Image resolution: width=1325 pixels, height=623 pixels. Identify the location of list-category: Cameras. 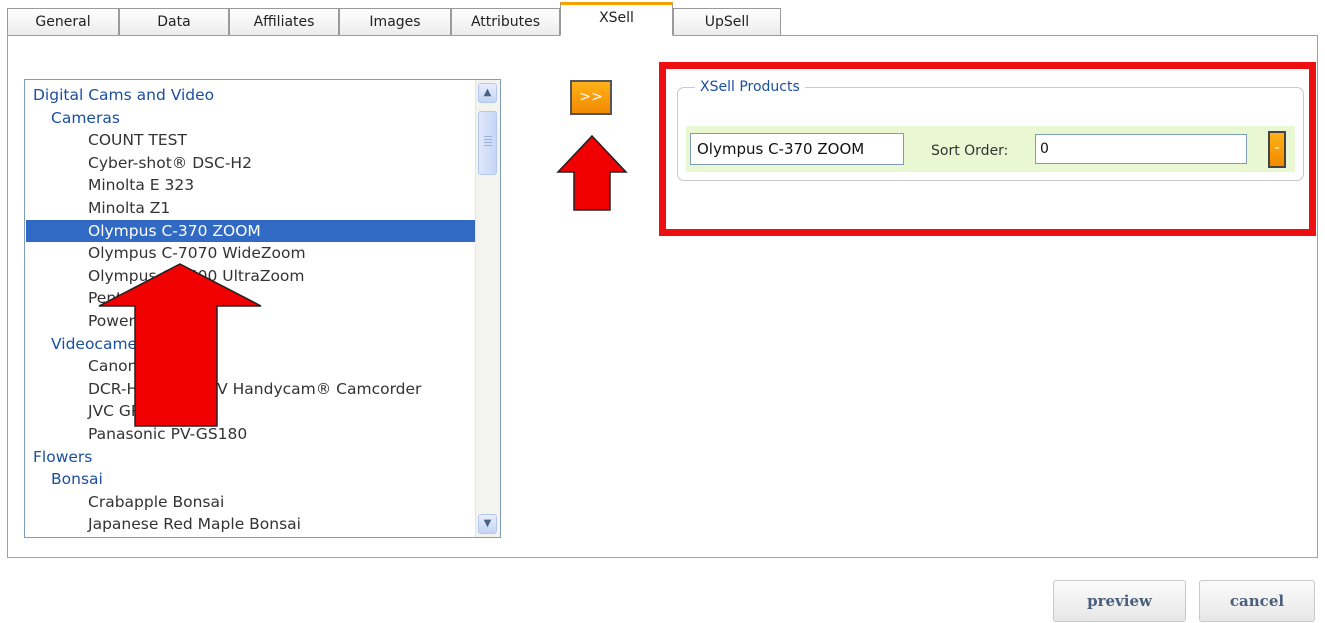
(251, 118).